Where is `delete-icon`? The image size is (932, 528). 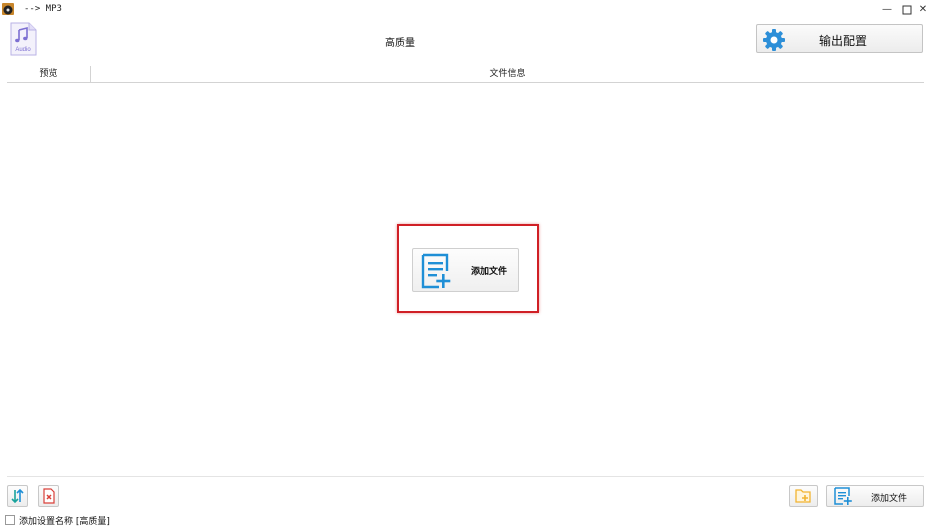 delete-icon is located at coordinates (49, 496).